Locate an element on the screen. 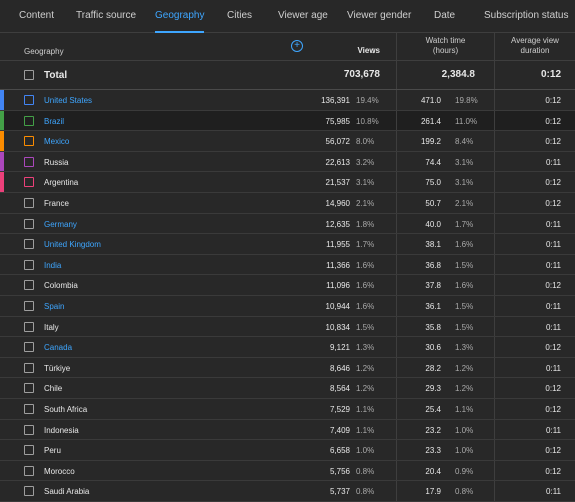 The height and width of the screenshot is (502, 575). tab-traffic-source: Traffic source is located at coordinates (106, 16).